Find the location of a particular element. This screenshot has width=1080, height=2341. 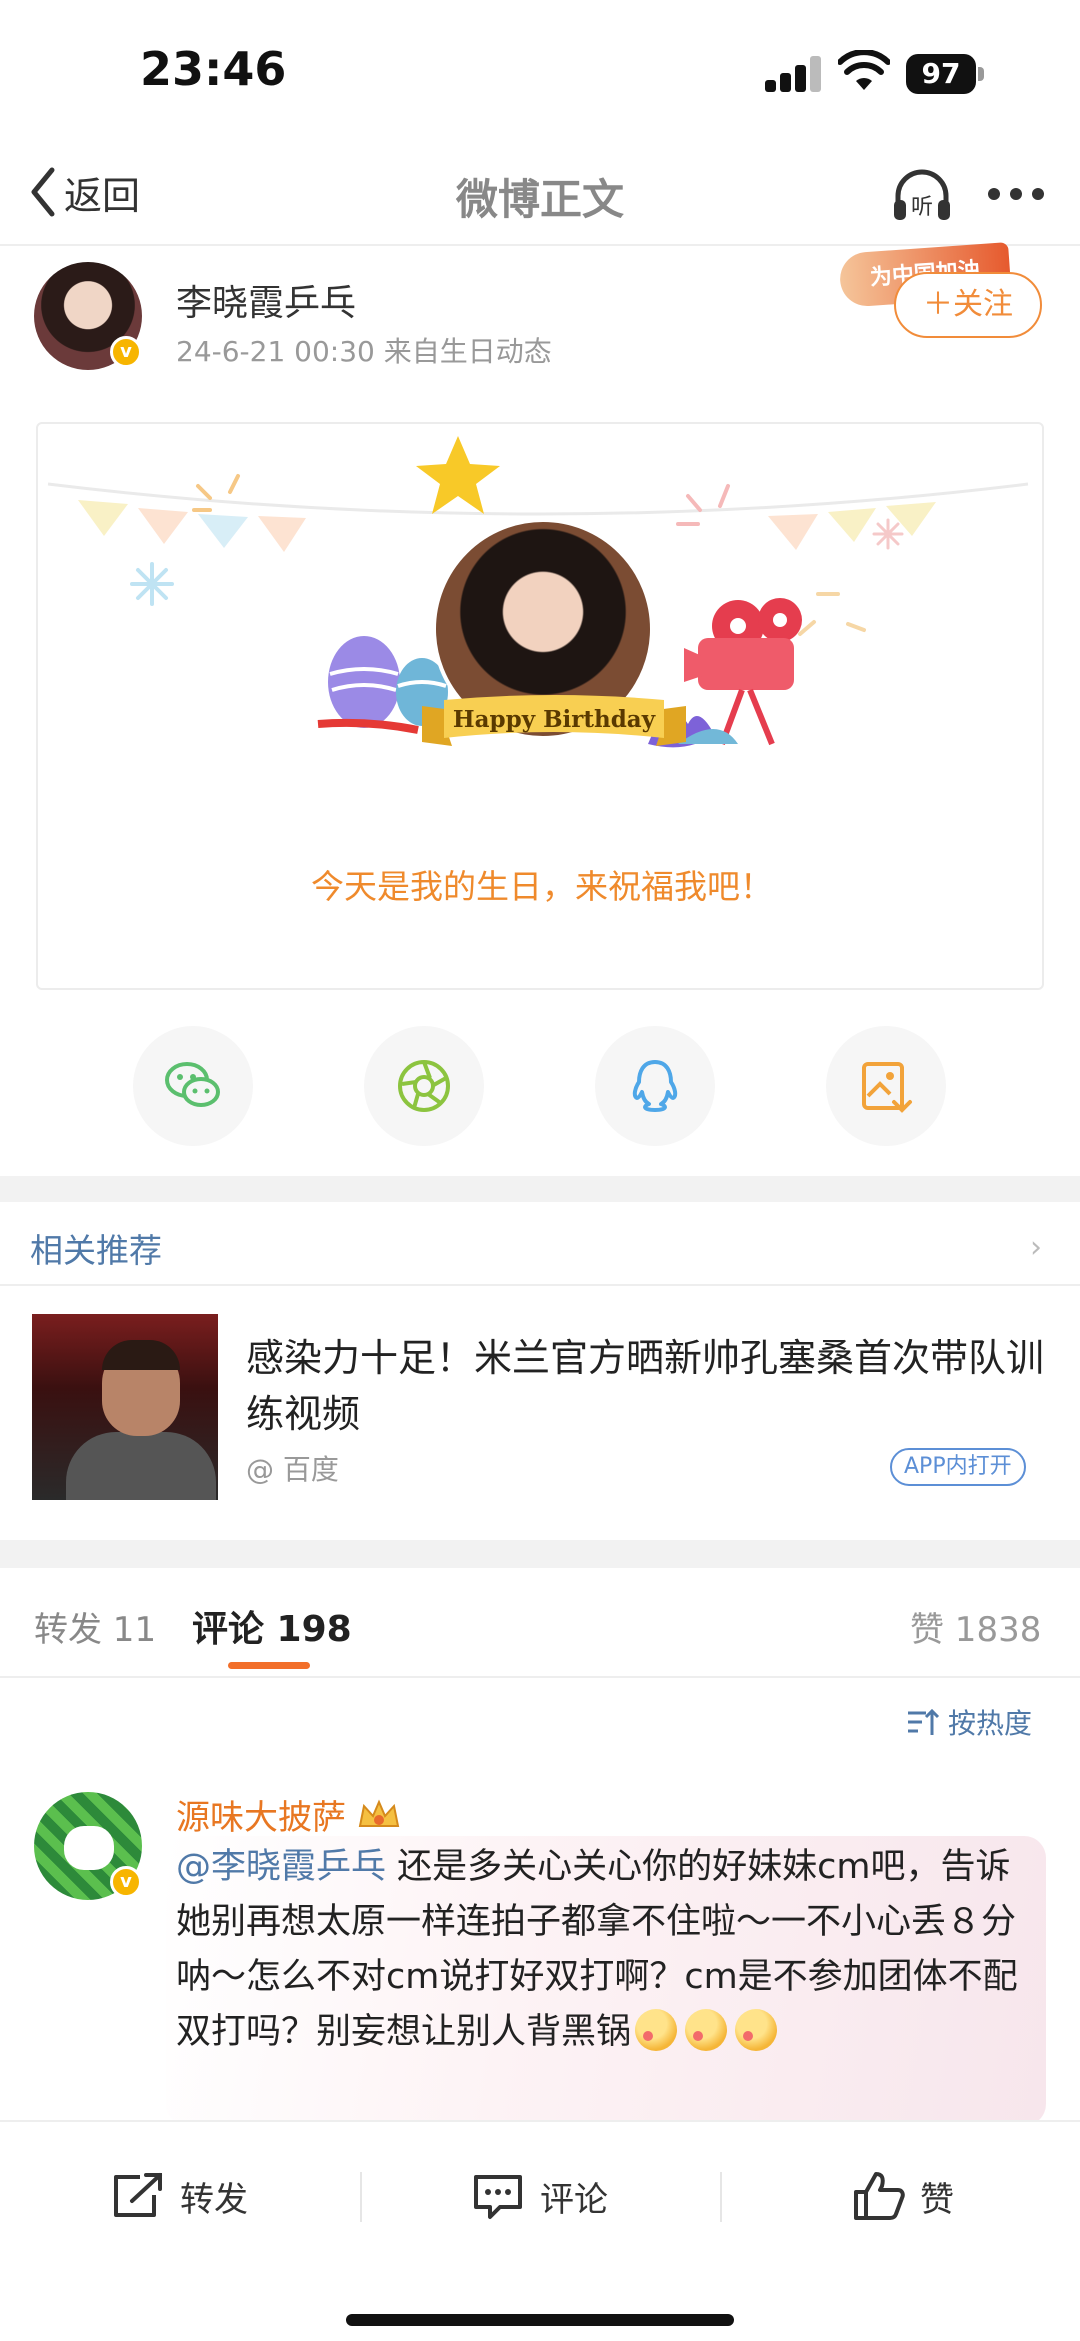

author-name: 李晓霞乒乓 is located at coordinates (266, 300).